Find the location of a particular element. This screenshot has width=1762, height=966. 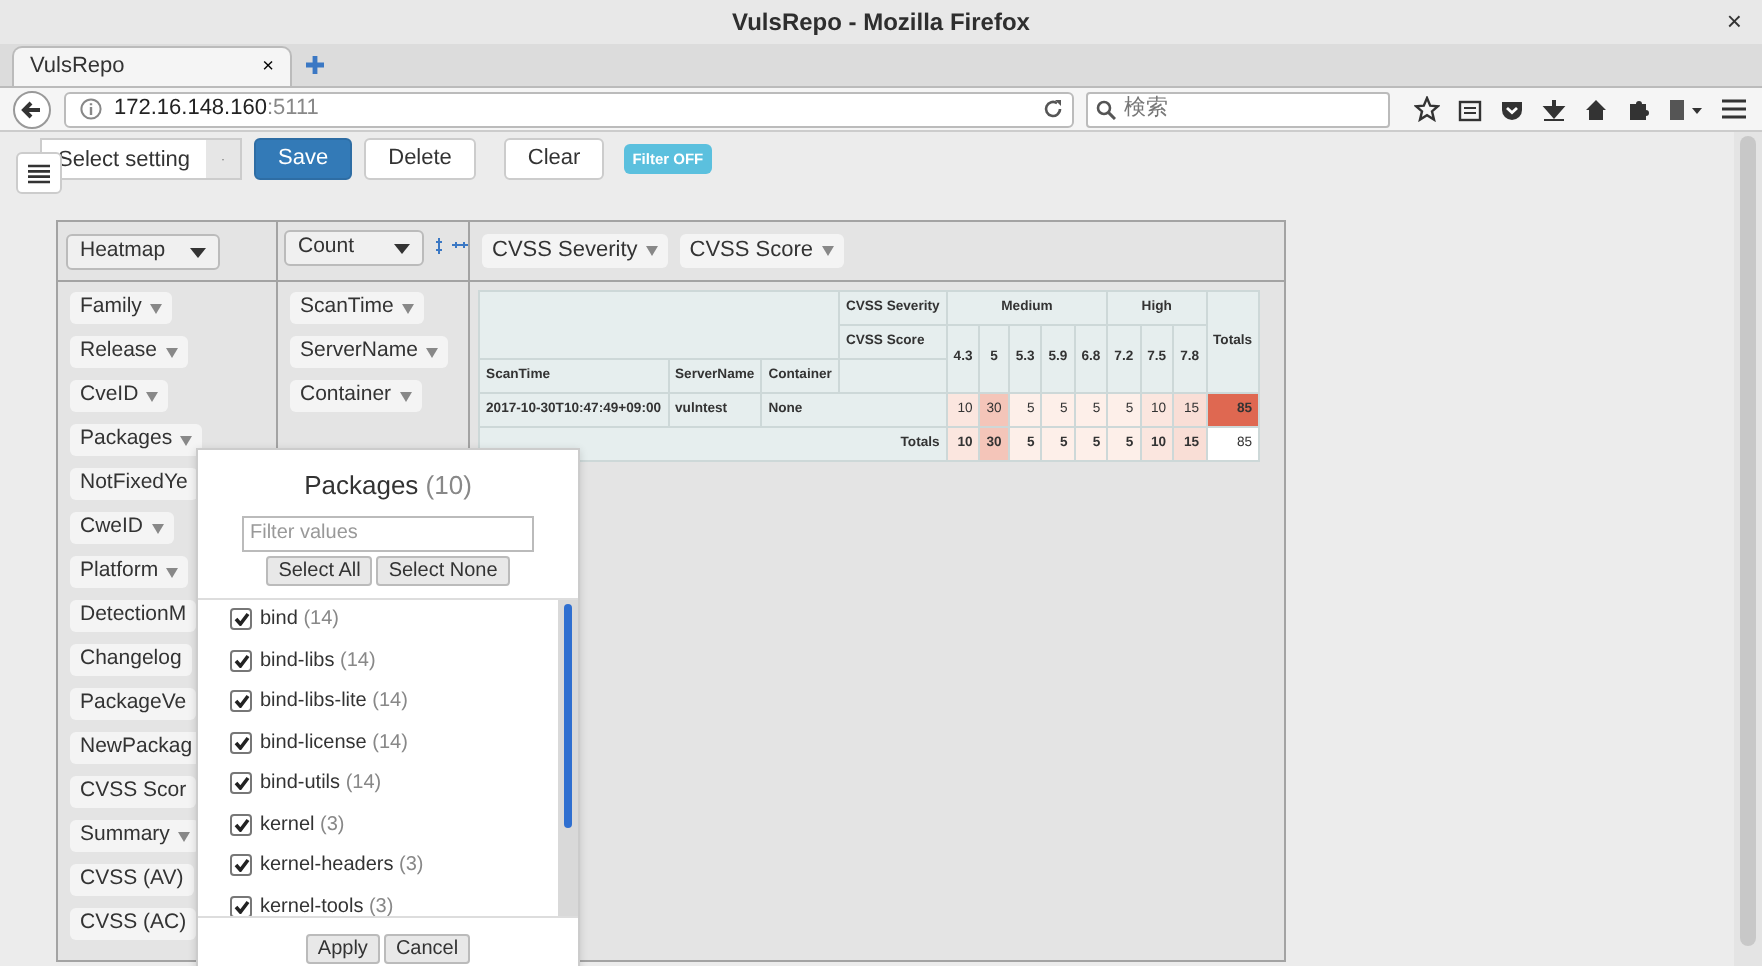

pocket-icon is located at coordinates (1512, 109).